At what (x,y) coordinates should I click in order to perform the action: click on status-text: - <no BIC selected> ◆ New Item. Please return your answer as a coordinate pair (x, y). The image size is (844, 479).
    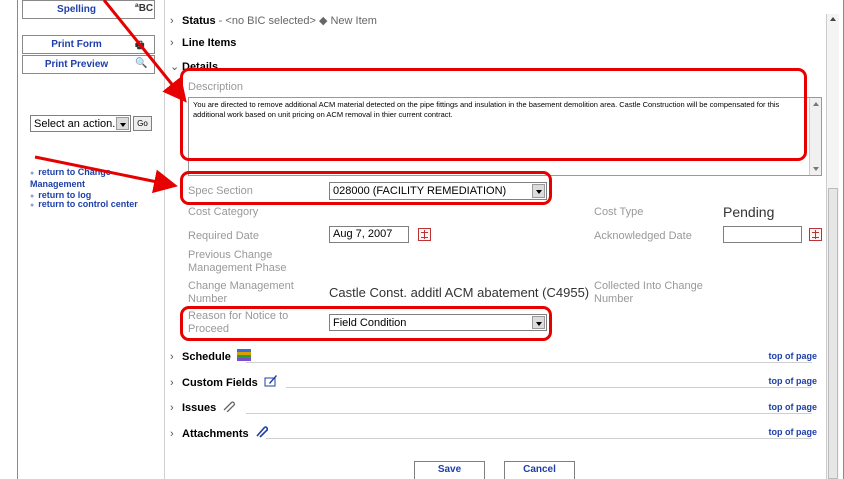
    Looking at the image, I should click on (296, 21).